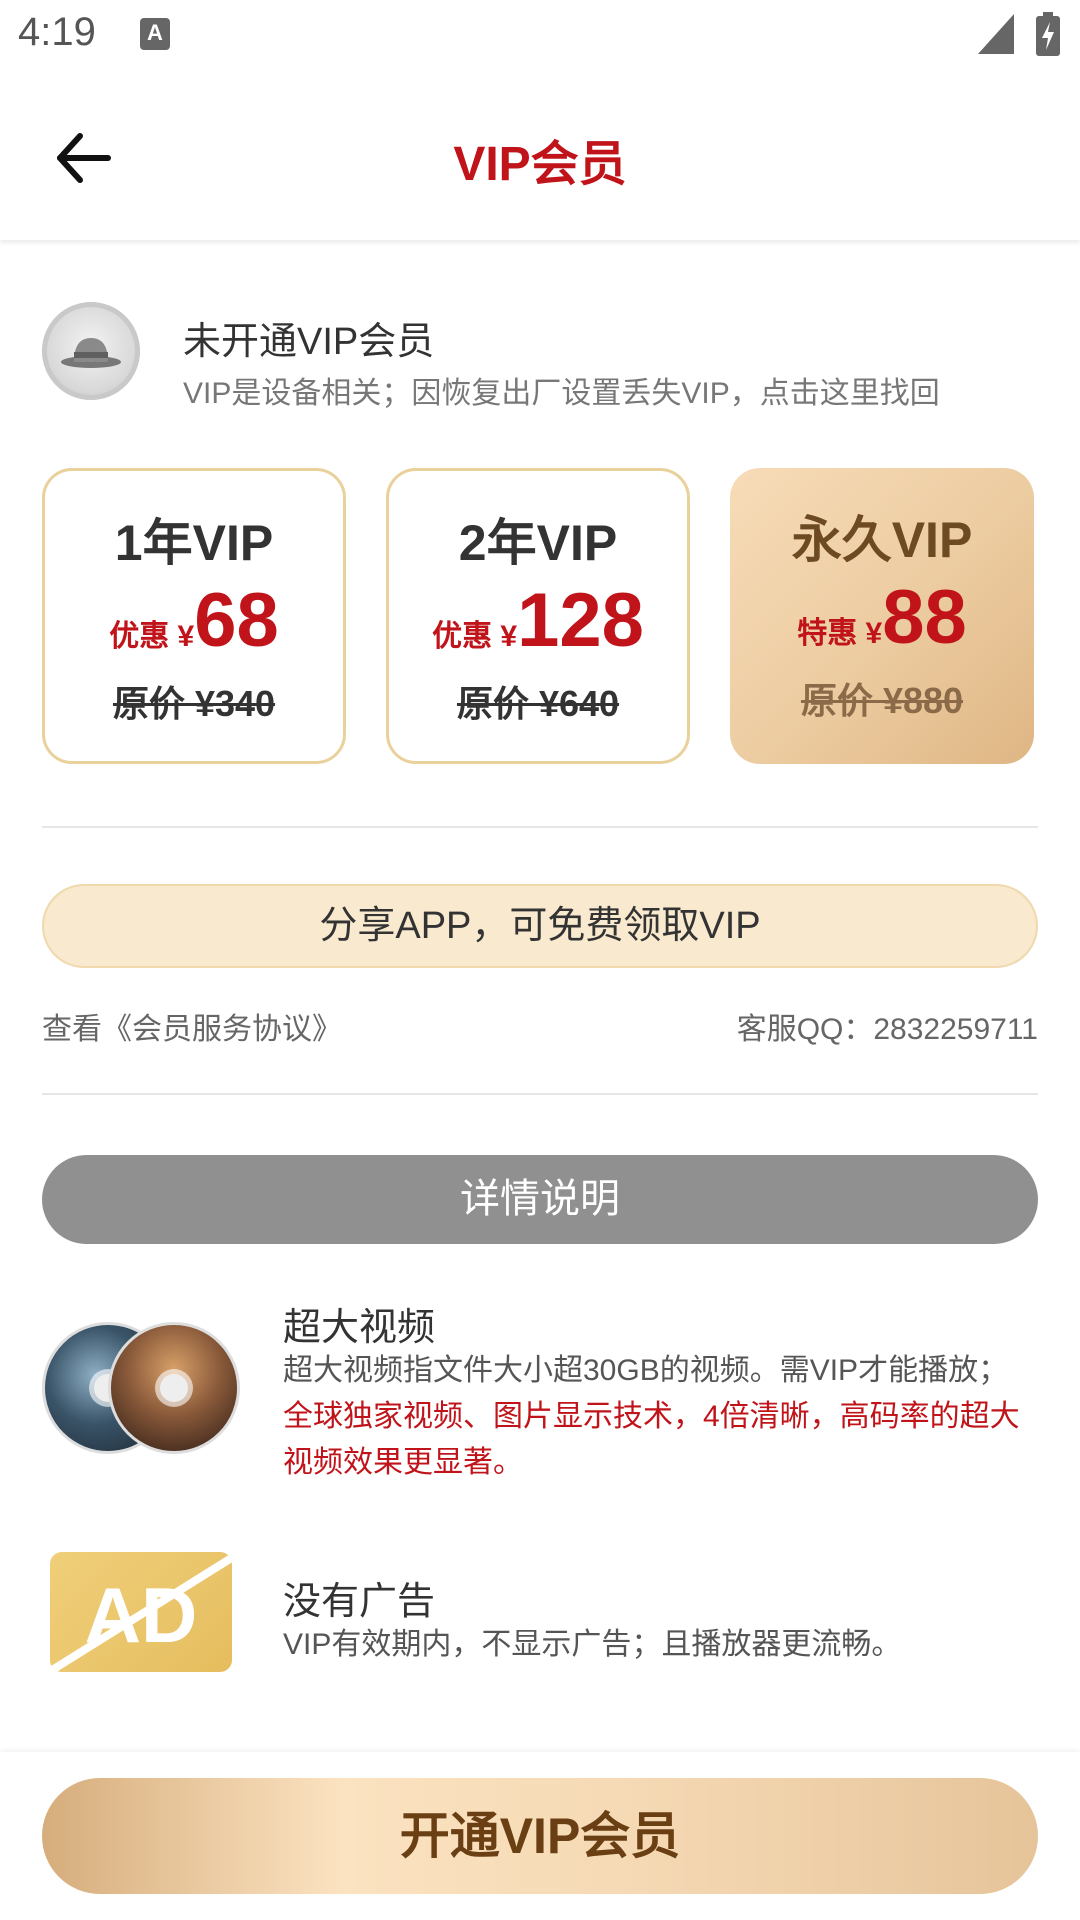 Image resolution: width=1080 pixels, height=1920 pixels. Describe the element at coordinates (194, 543) in the screenshot. I see `plan-name: 1年VIP` at that location.